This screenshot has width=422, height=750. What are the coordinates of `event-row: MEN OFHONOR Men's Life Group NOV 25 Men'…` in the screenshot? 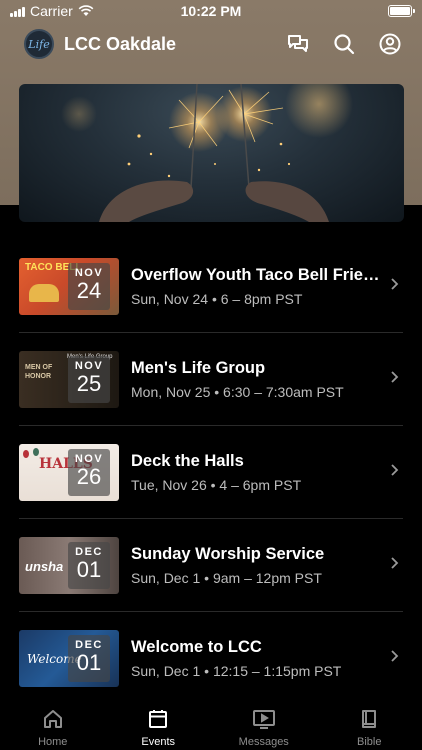 It's located at (211, 379).